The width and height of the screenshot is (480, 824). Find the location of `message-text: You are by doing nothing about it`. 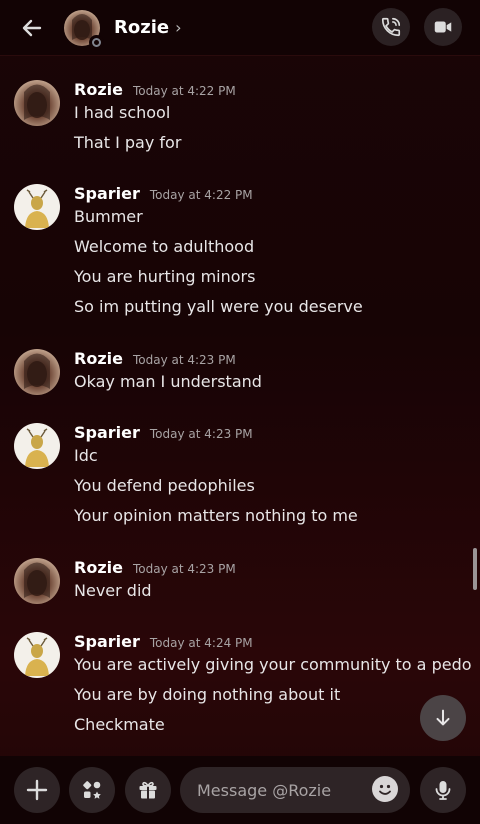

message-text: You are by doing nothing about it is located at coordinates (207, 694).